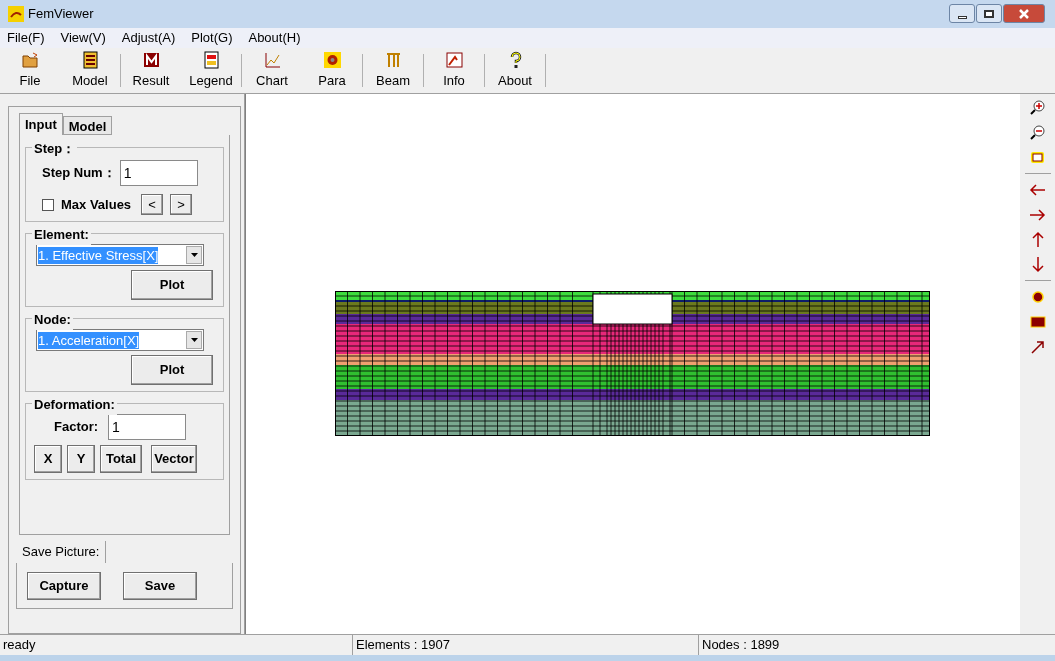  I want to click on toolbar-button: Result, so click(151, 70).